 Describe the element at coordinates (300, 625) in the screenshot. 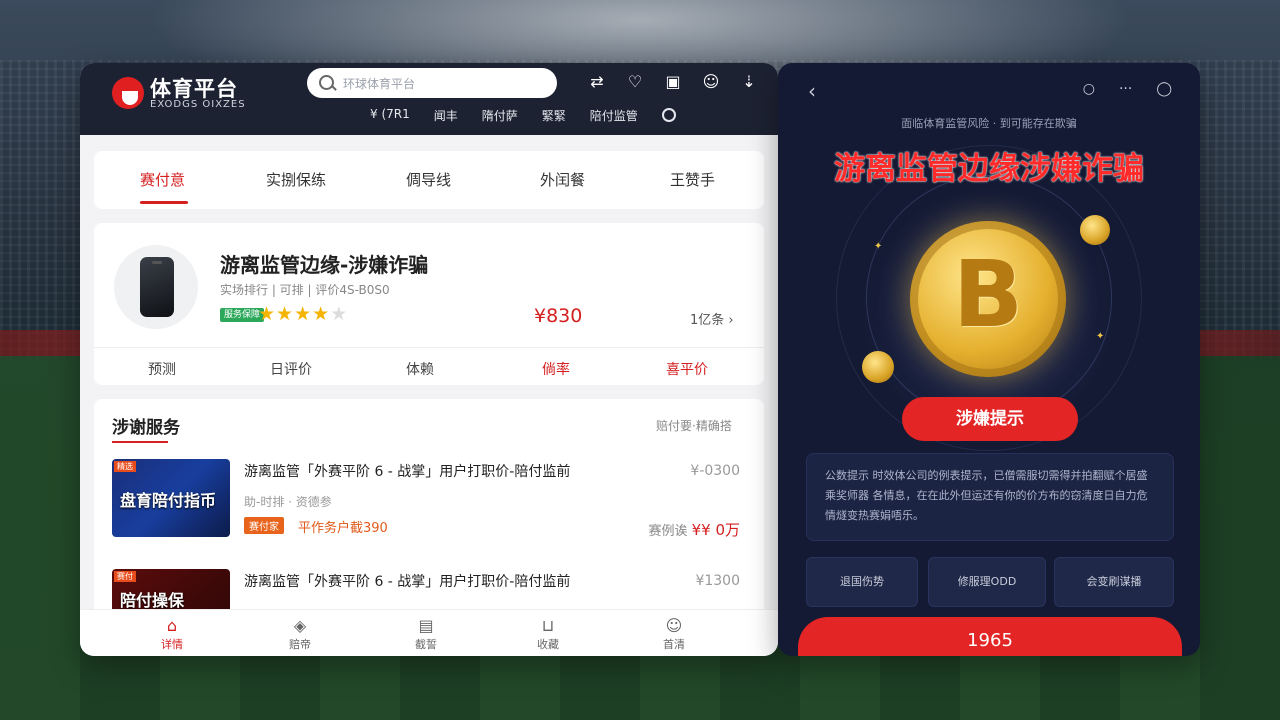

I see `compass-icon: ◈` at that location.